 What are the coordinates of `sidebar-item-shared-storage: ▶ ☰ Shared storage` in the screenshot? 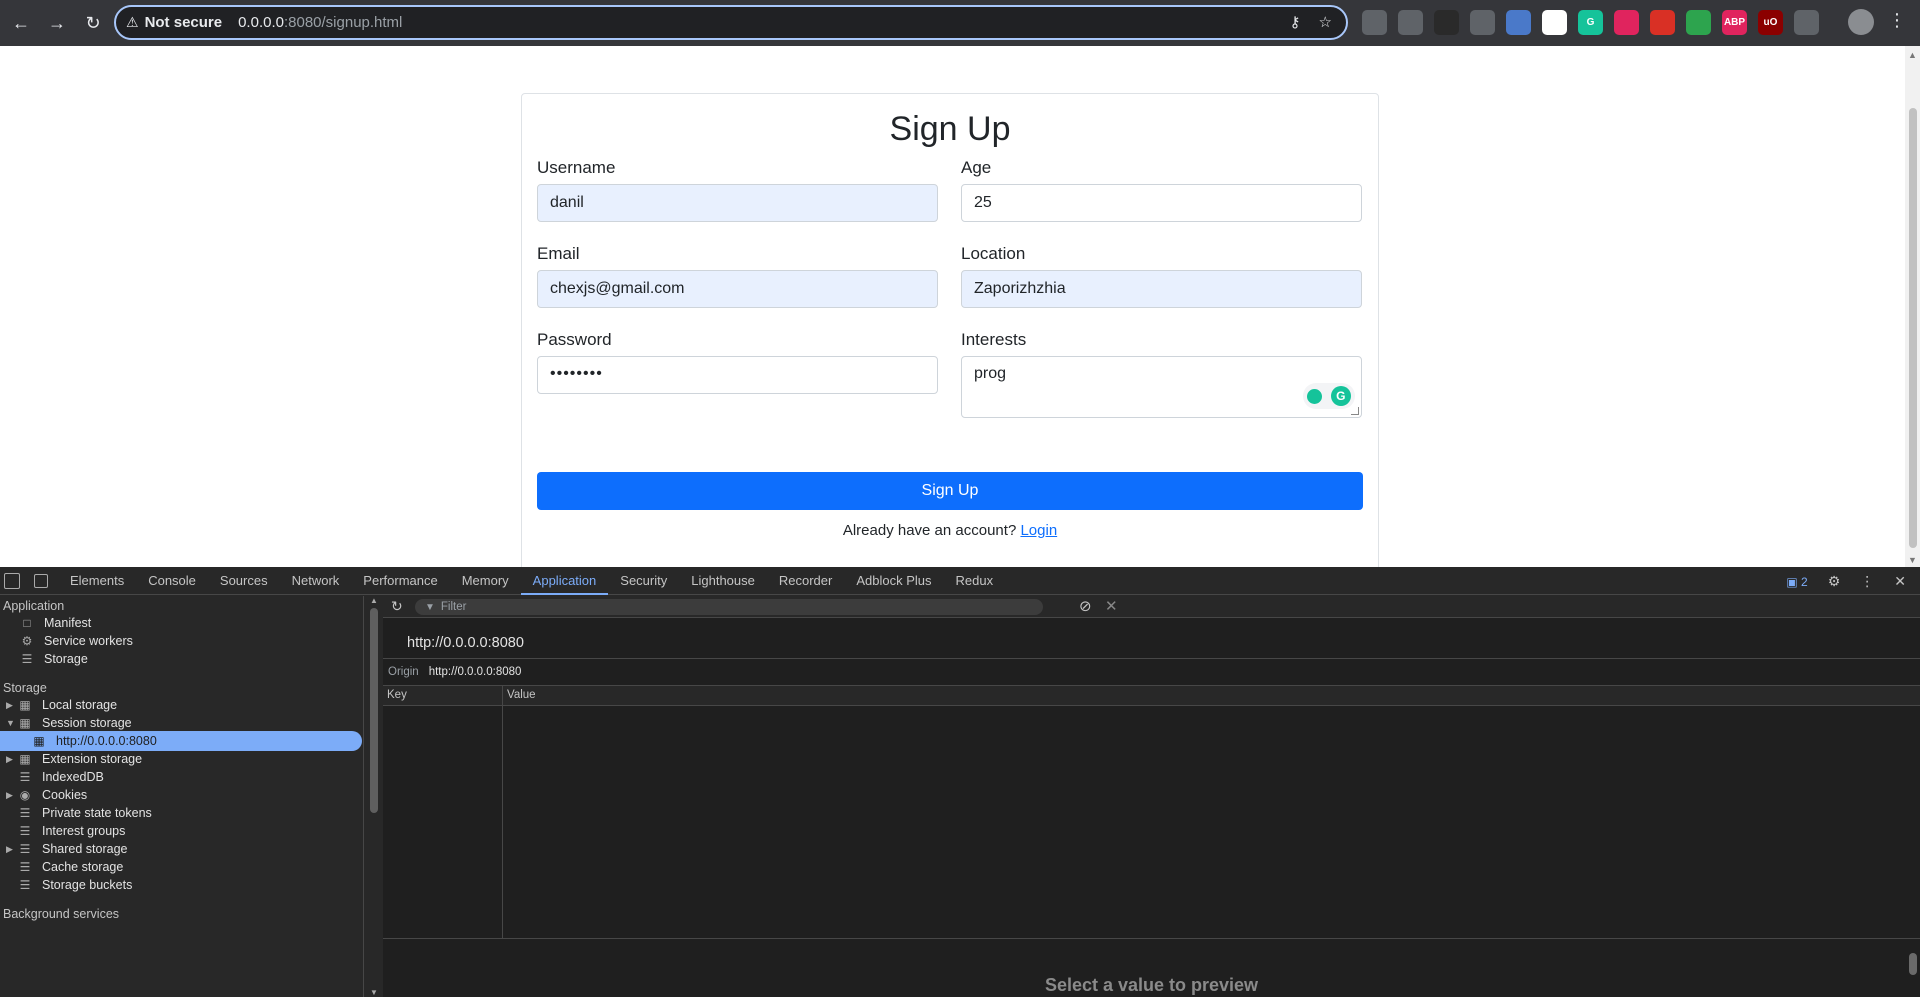 It's located at (66, 849).